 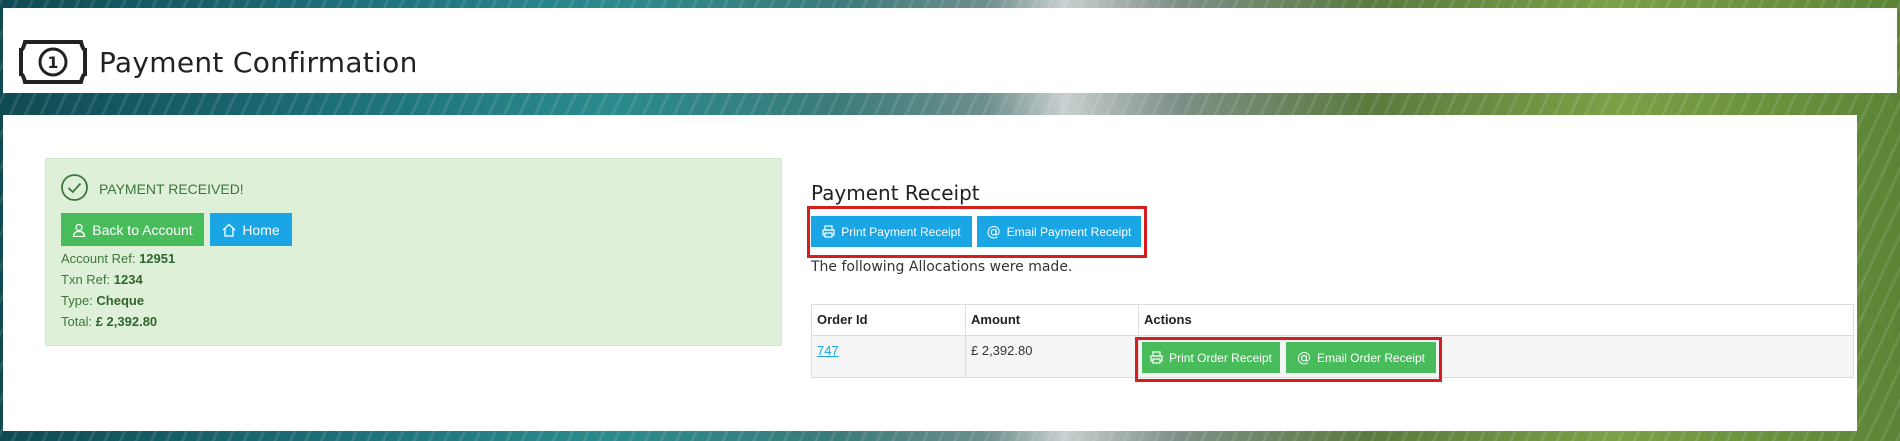 What do you see at coordinates (120, 300) in the screenshot?
I see `payment-type-value: Cheque` at bounding box center [120, 300].